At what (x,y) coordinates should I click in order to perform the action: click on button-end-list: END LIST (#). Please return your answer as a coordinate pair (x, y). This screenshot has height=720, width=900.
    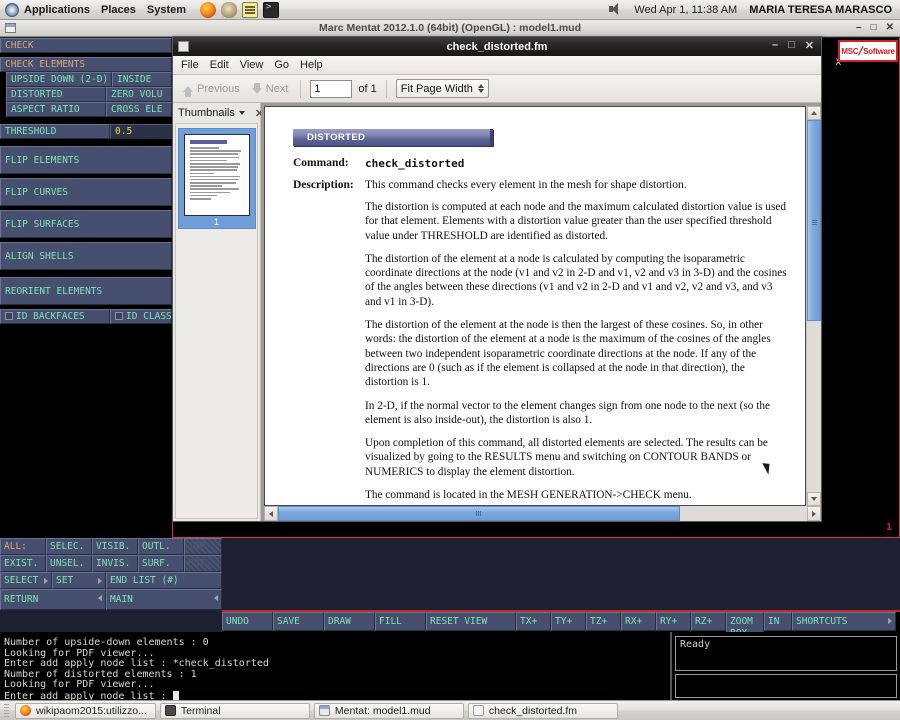
    Looking at the image, I should click on (164, 580).